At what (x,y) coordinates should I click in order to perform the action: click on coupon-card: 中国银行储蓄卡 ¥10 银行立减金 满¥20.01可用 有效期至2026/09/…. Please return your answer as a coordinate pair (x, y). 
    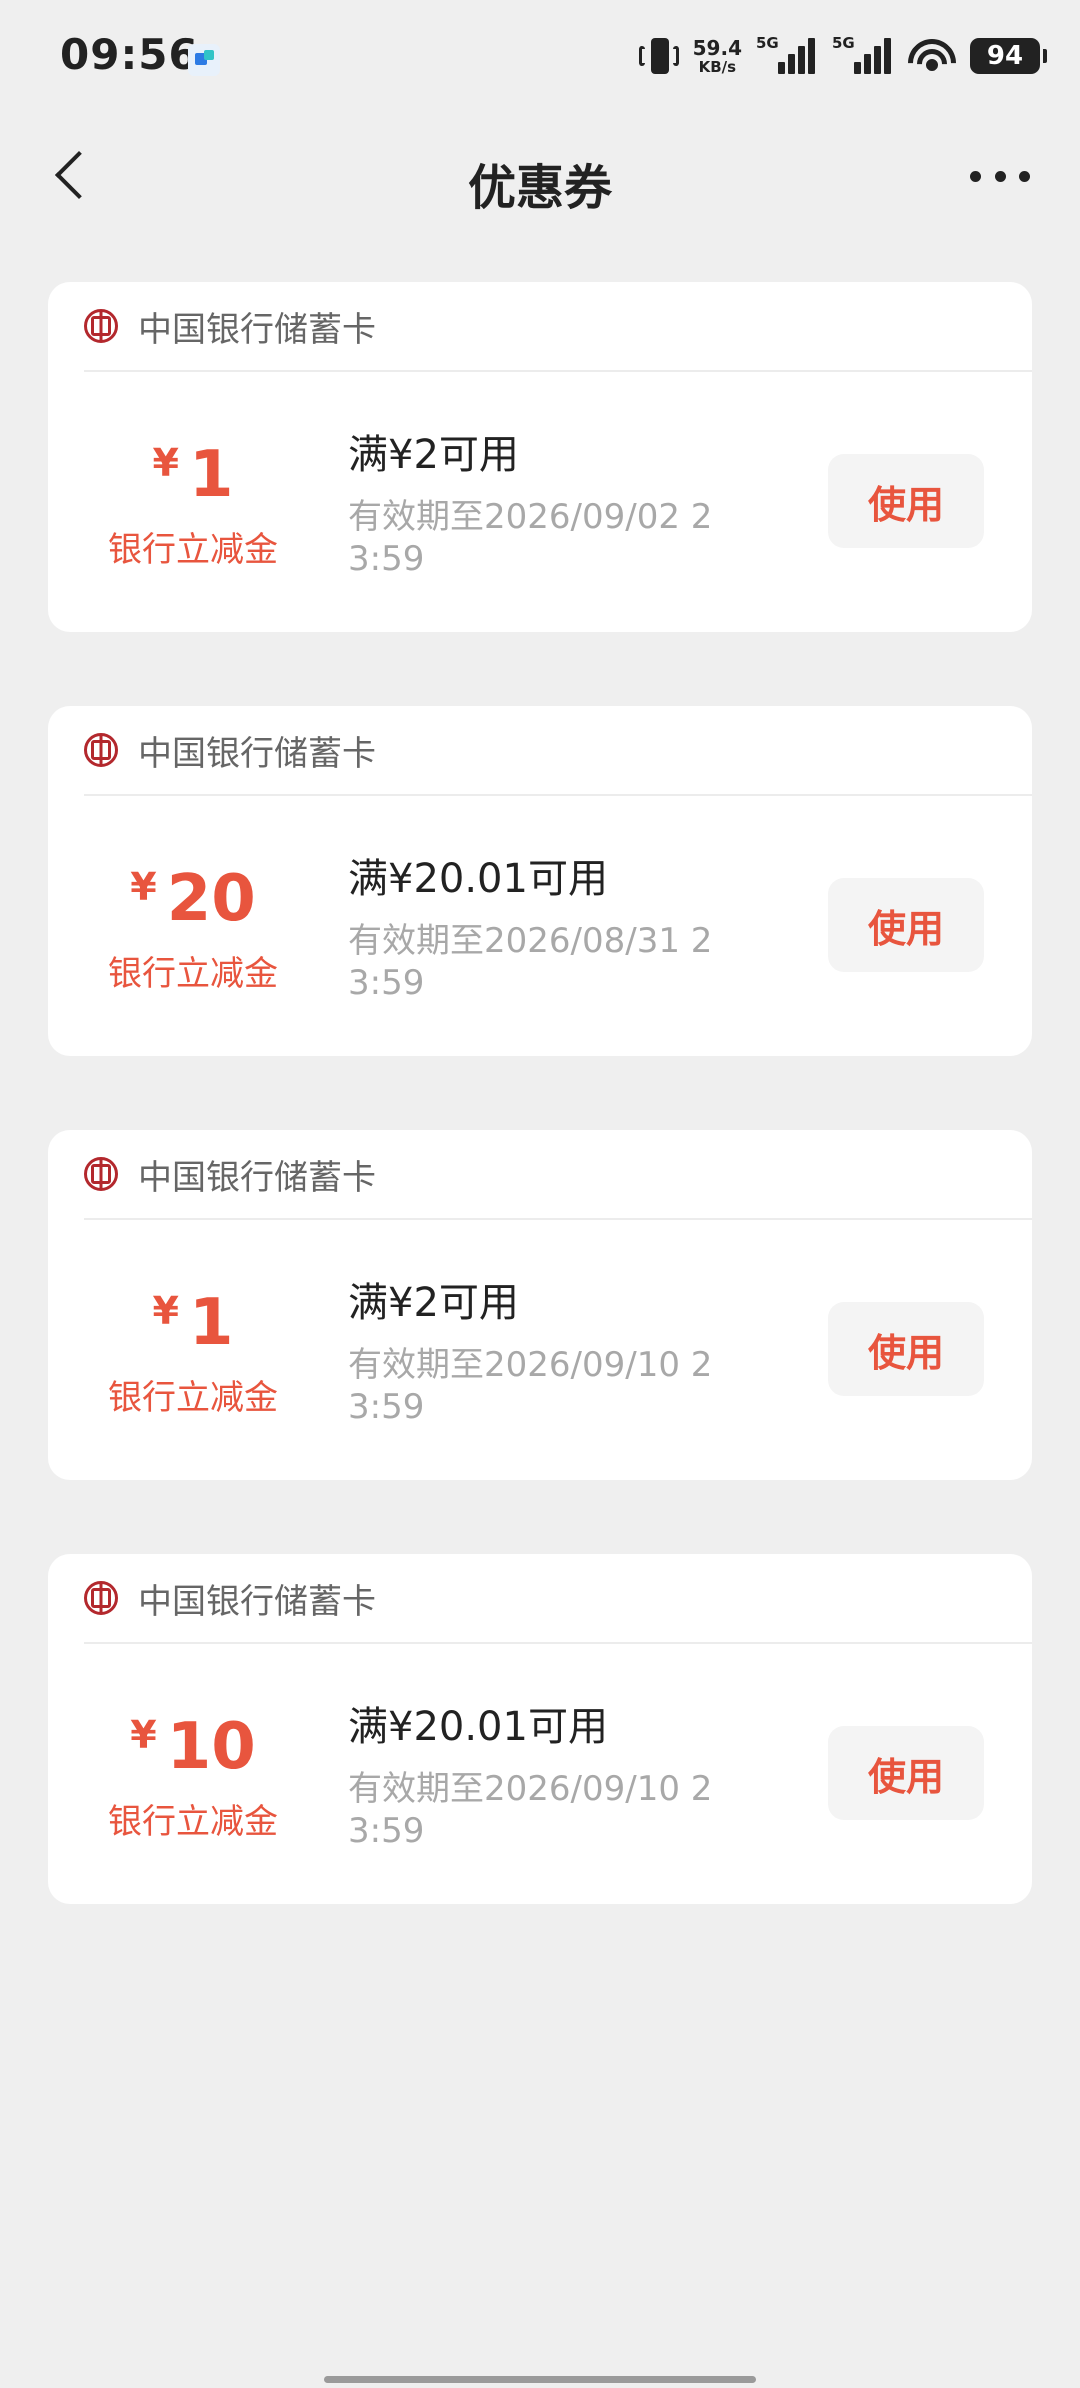
    Looking at the image, I should click on (540, 1729).